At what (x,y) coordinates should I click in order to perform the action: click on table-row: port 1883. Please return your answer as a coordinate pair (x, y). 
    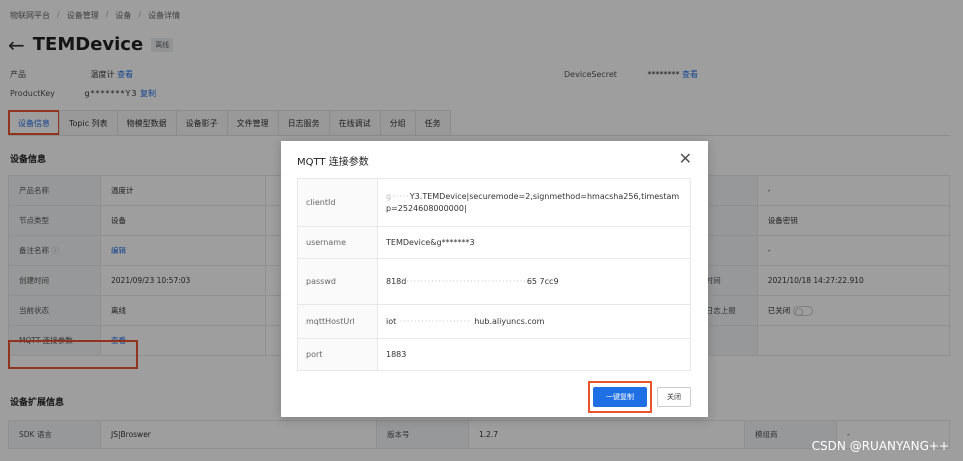
    Looking at the image, I should click on (494, 354).